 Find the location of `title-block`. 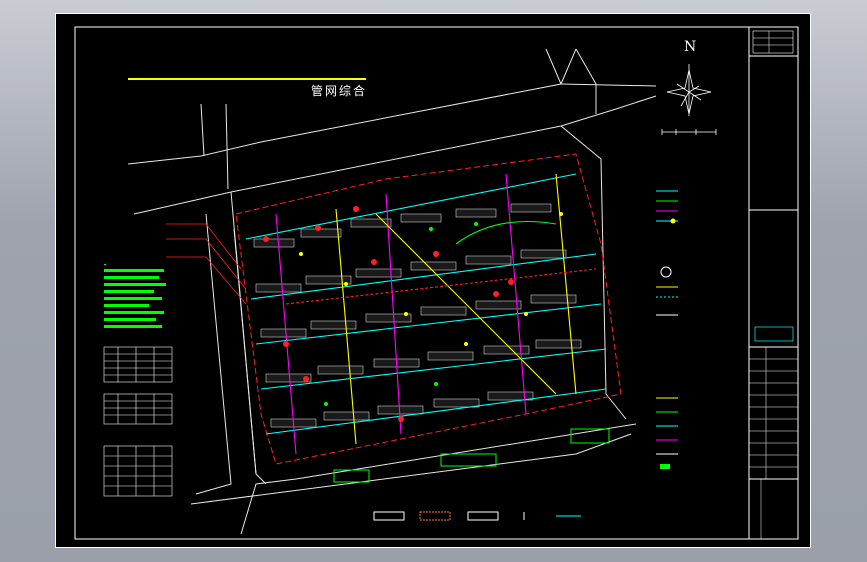

title-block is located at coordinates (773, 283).